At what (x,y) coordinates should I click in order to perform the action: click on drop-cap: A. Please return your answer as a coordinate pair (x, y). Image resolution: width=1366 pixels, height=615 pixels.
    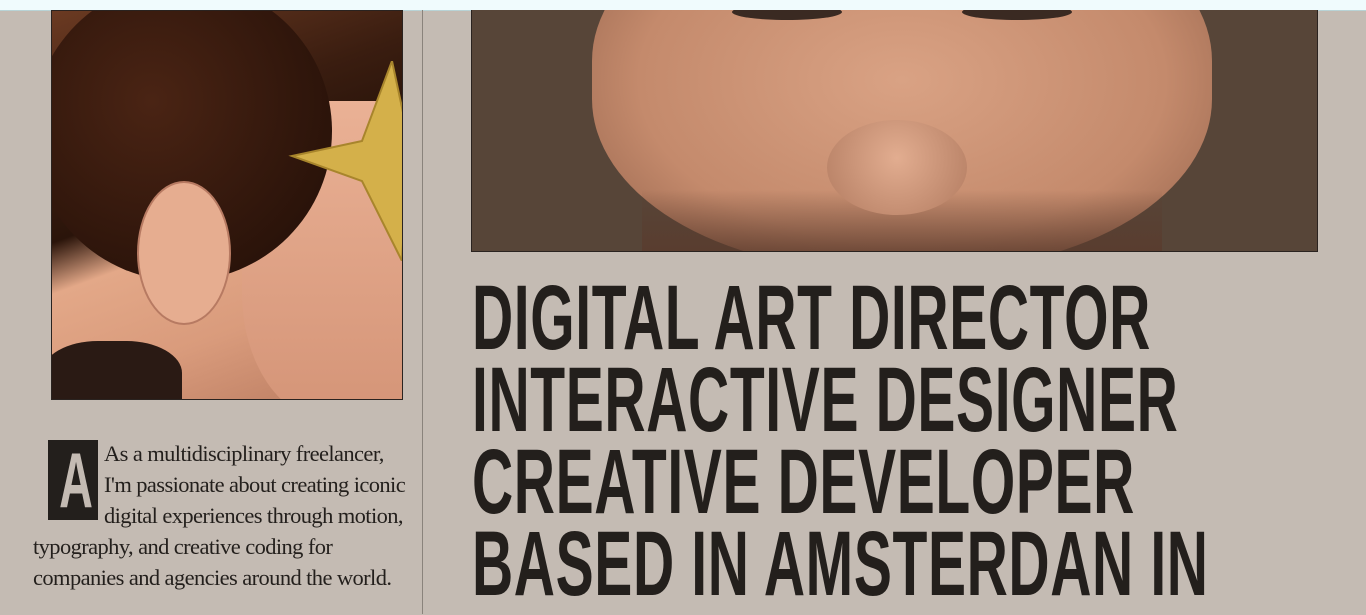
    Looking at the image, I should click on (73, 480).